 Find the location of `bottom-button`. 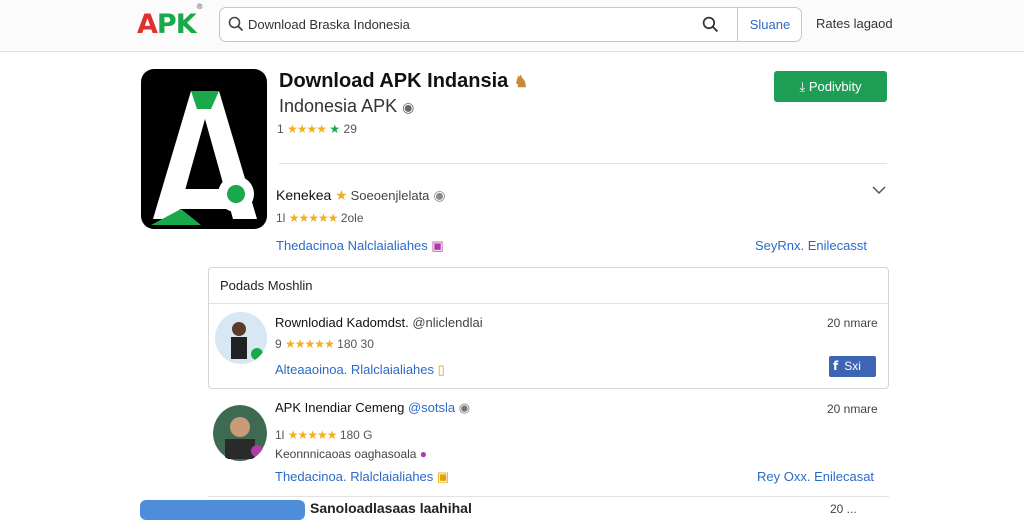

bottom-button is located at coordinates (222, 510).